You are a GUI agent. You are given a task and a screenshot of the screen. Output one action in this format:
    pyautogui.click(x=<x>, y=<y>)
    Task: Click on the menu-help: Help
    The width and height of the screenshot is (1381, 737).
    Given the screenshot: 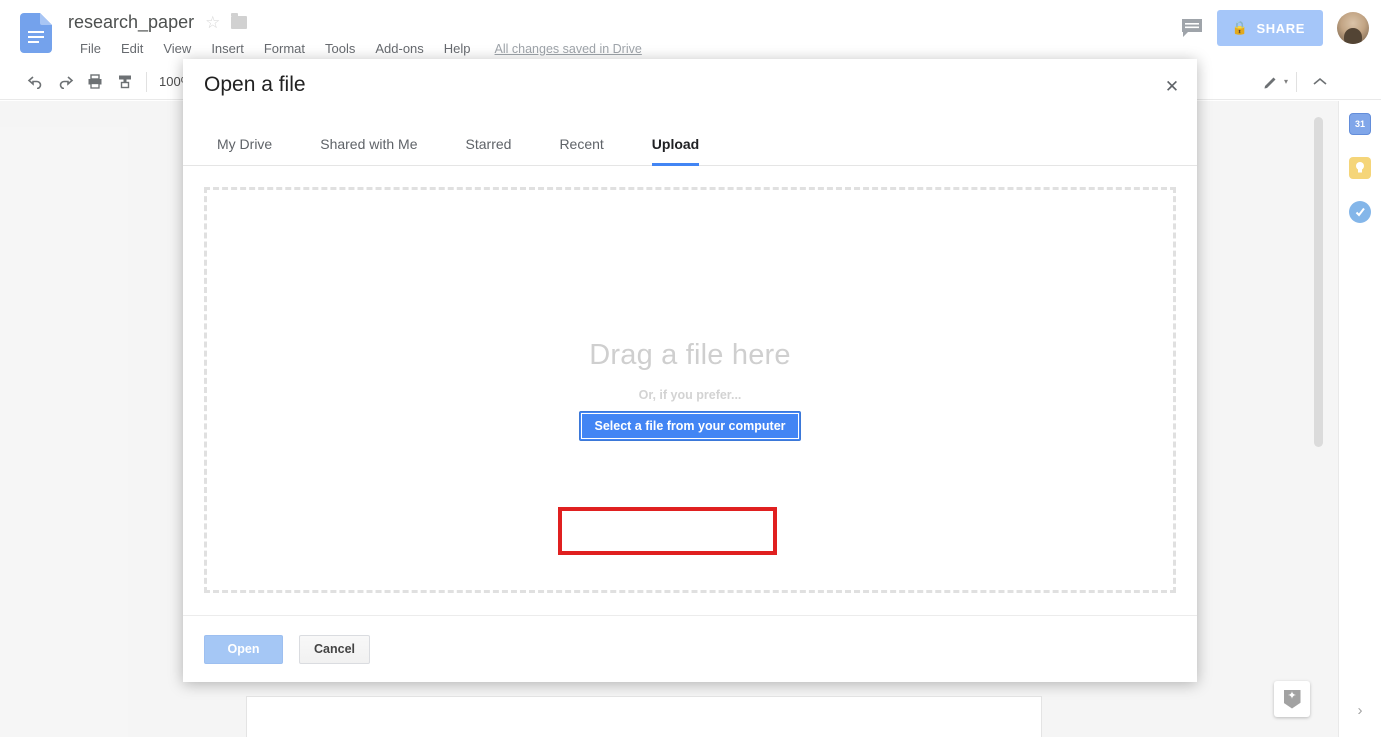 What is the action you would take?
    pyautogui.click(x=457, y=48)
    